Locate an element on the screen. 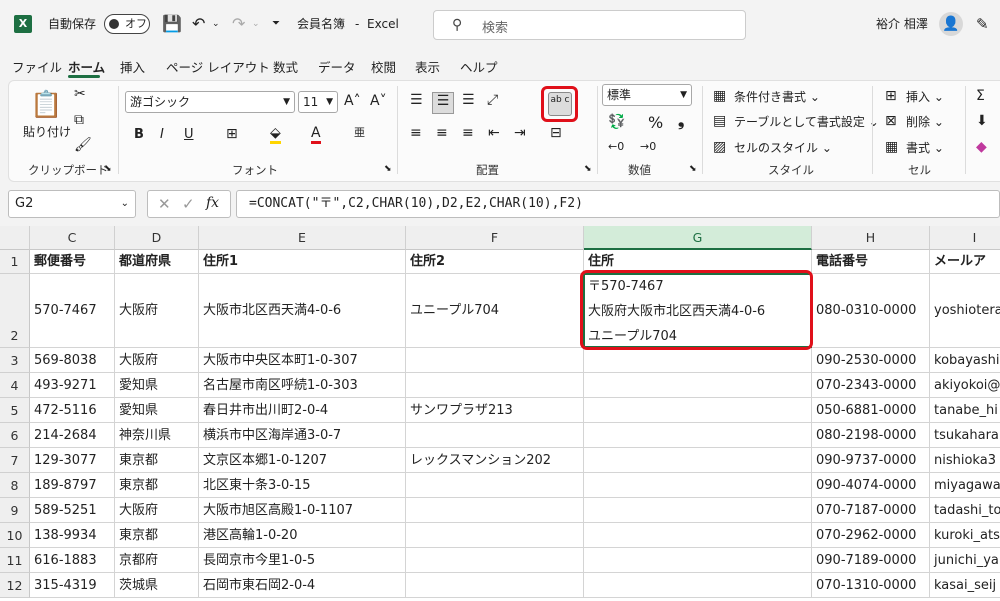 The image size is (1000, 601). cell-C3: 569-8038 is located at coordinates (72, 360).